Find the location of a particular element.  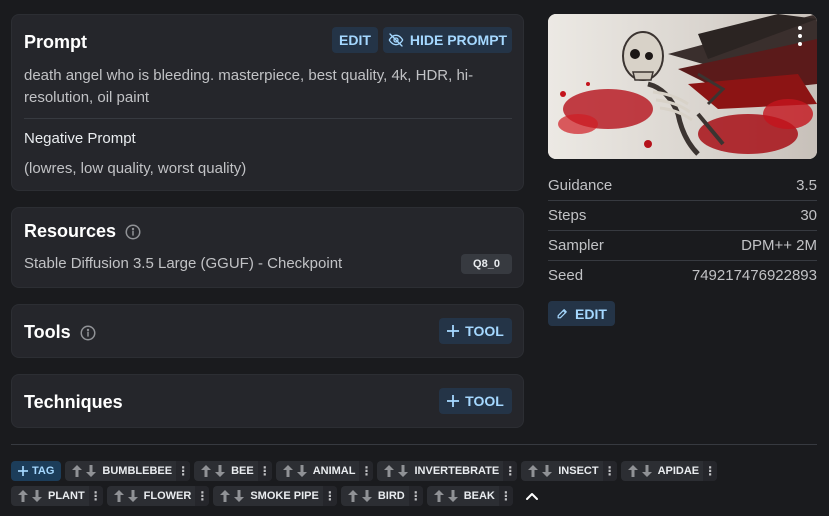

techniques-title: Techniques is located at coordinates (73, 402).